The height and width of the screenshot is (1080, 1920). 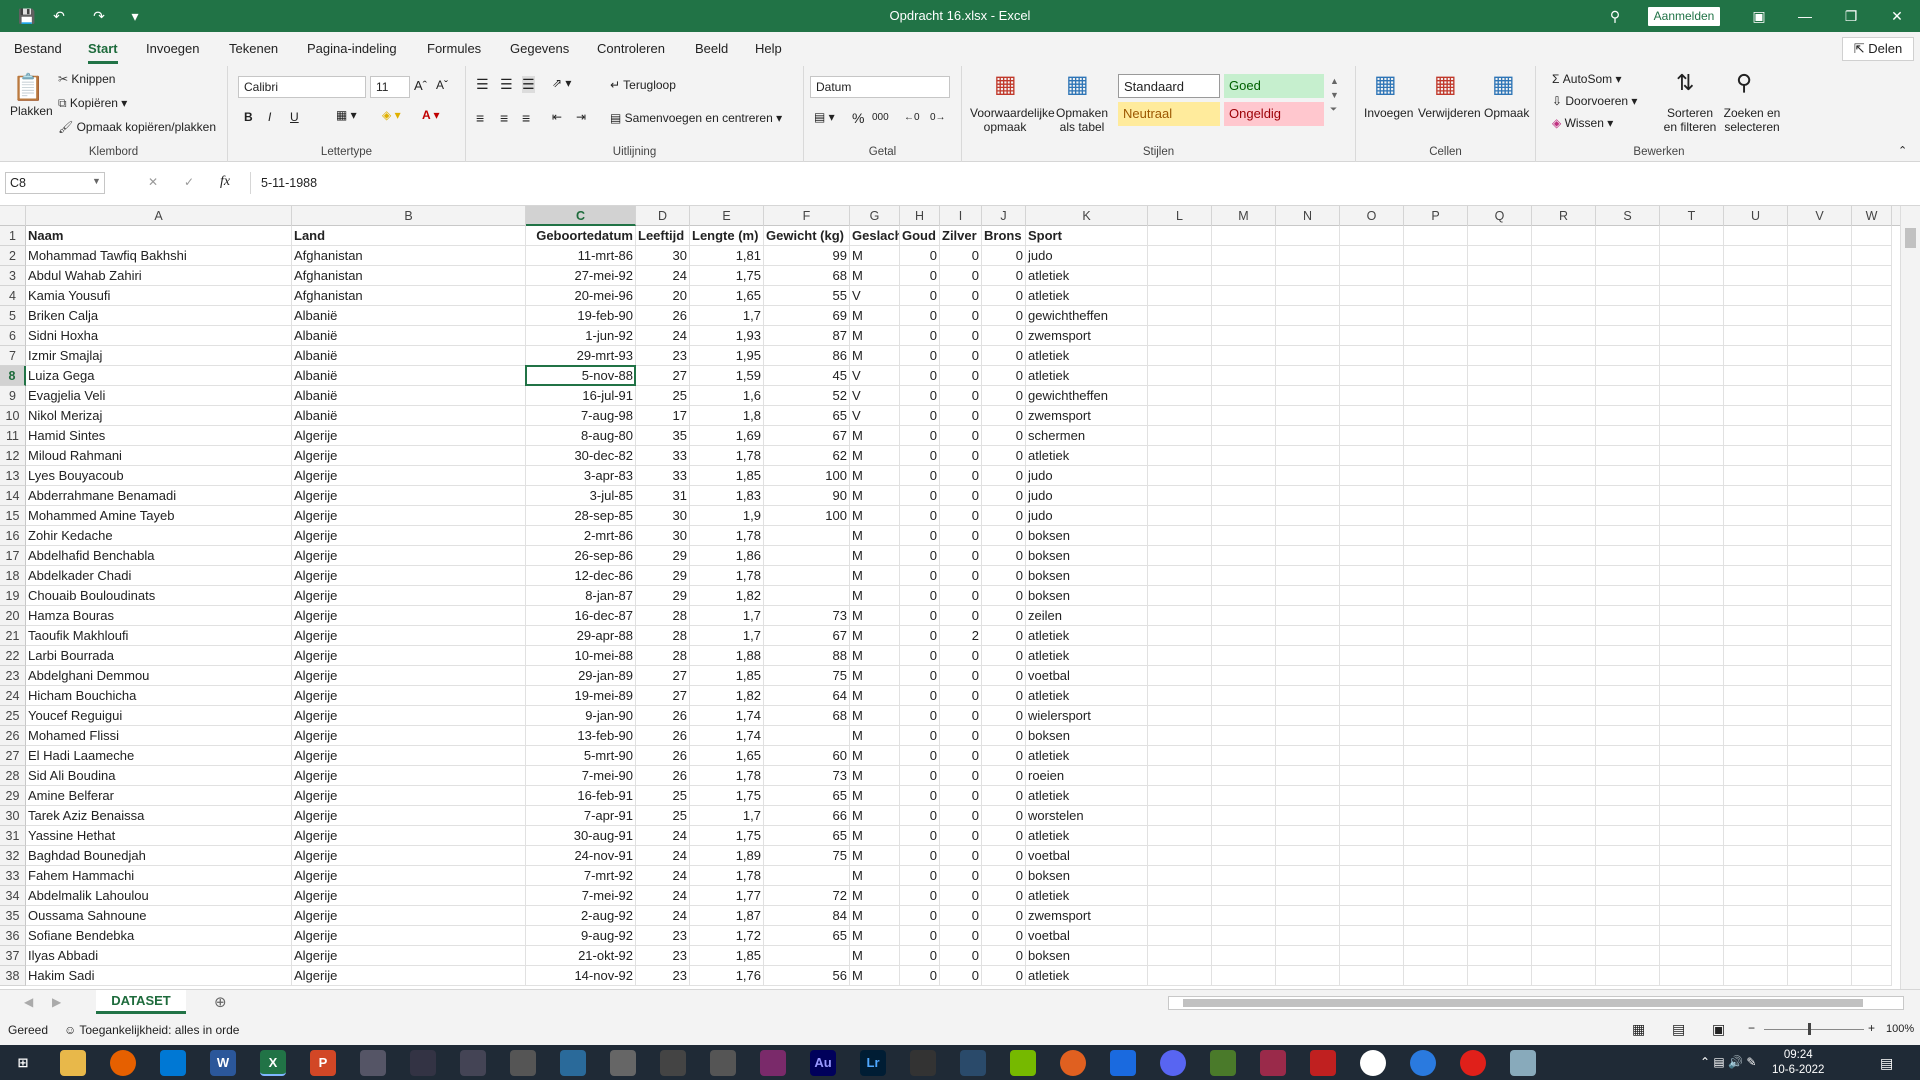 What do you see at coordinates (581, 596) in the screenshot?
I see `cell: 8-jan-87` at bounding box center [581, 596].